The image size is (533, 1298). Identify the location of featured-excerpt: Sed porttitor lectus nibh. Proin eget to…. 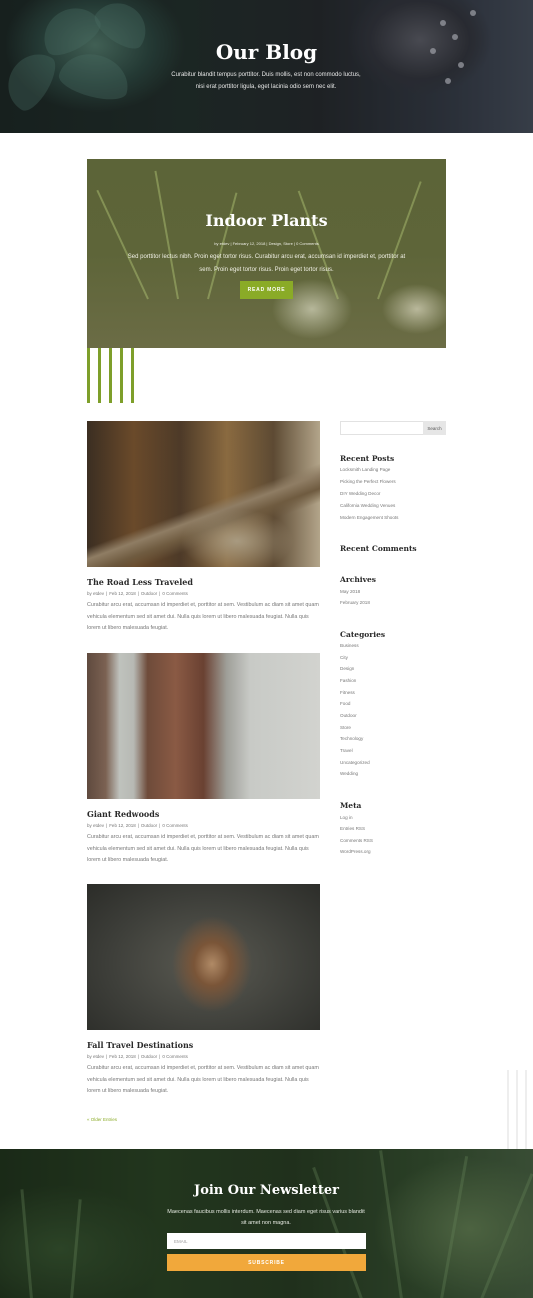
(266, 263).